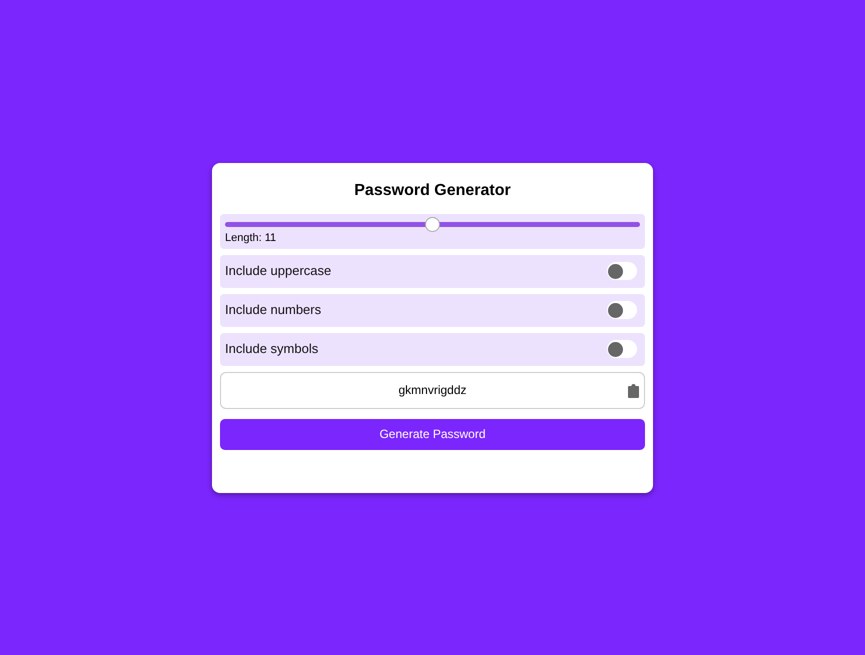  Describe the element at coordinates (432, 190) in the screenshot. I see `app-title: Password Generator` at that location.